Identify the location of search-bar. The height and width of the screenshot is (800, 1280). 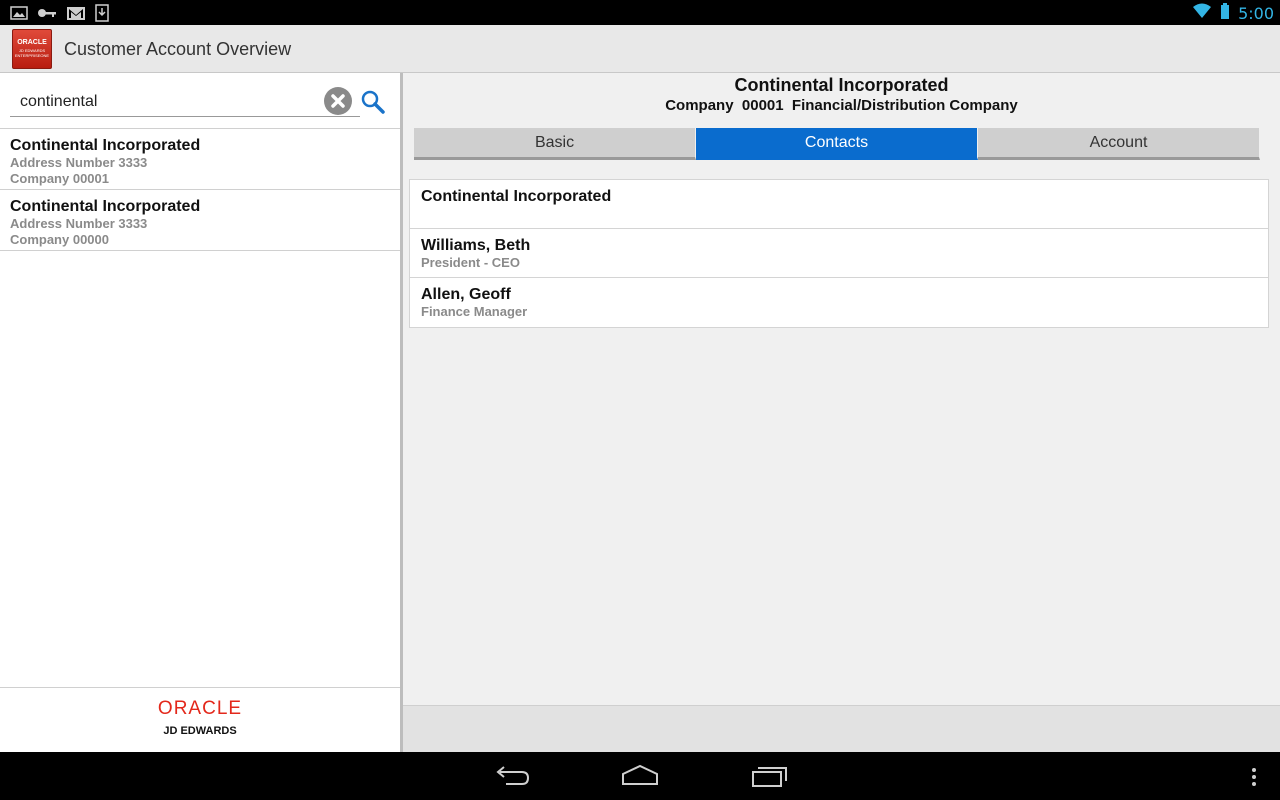
(200, 101).